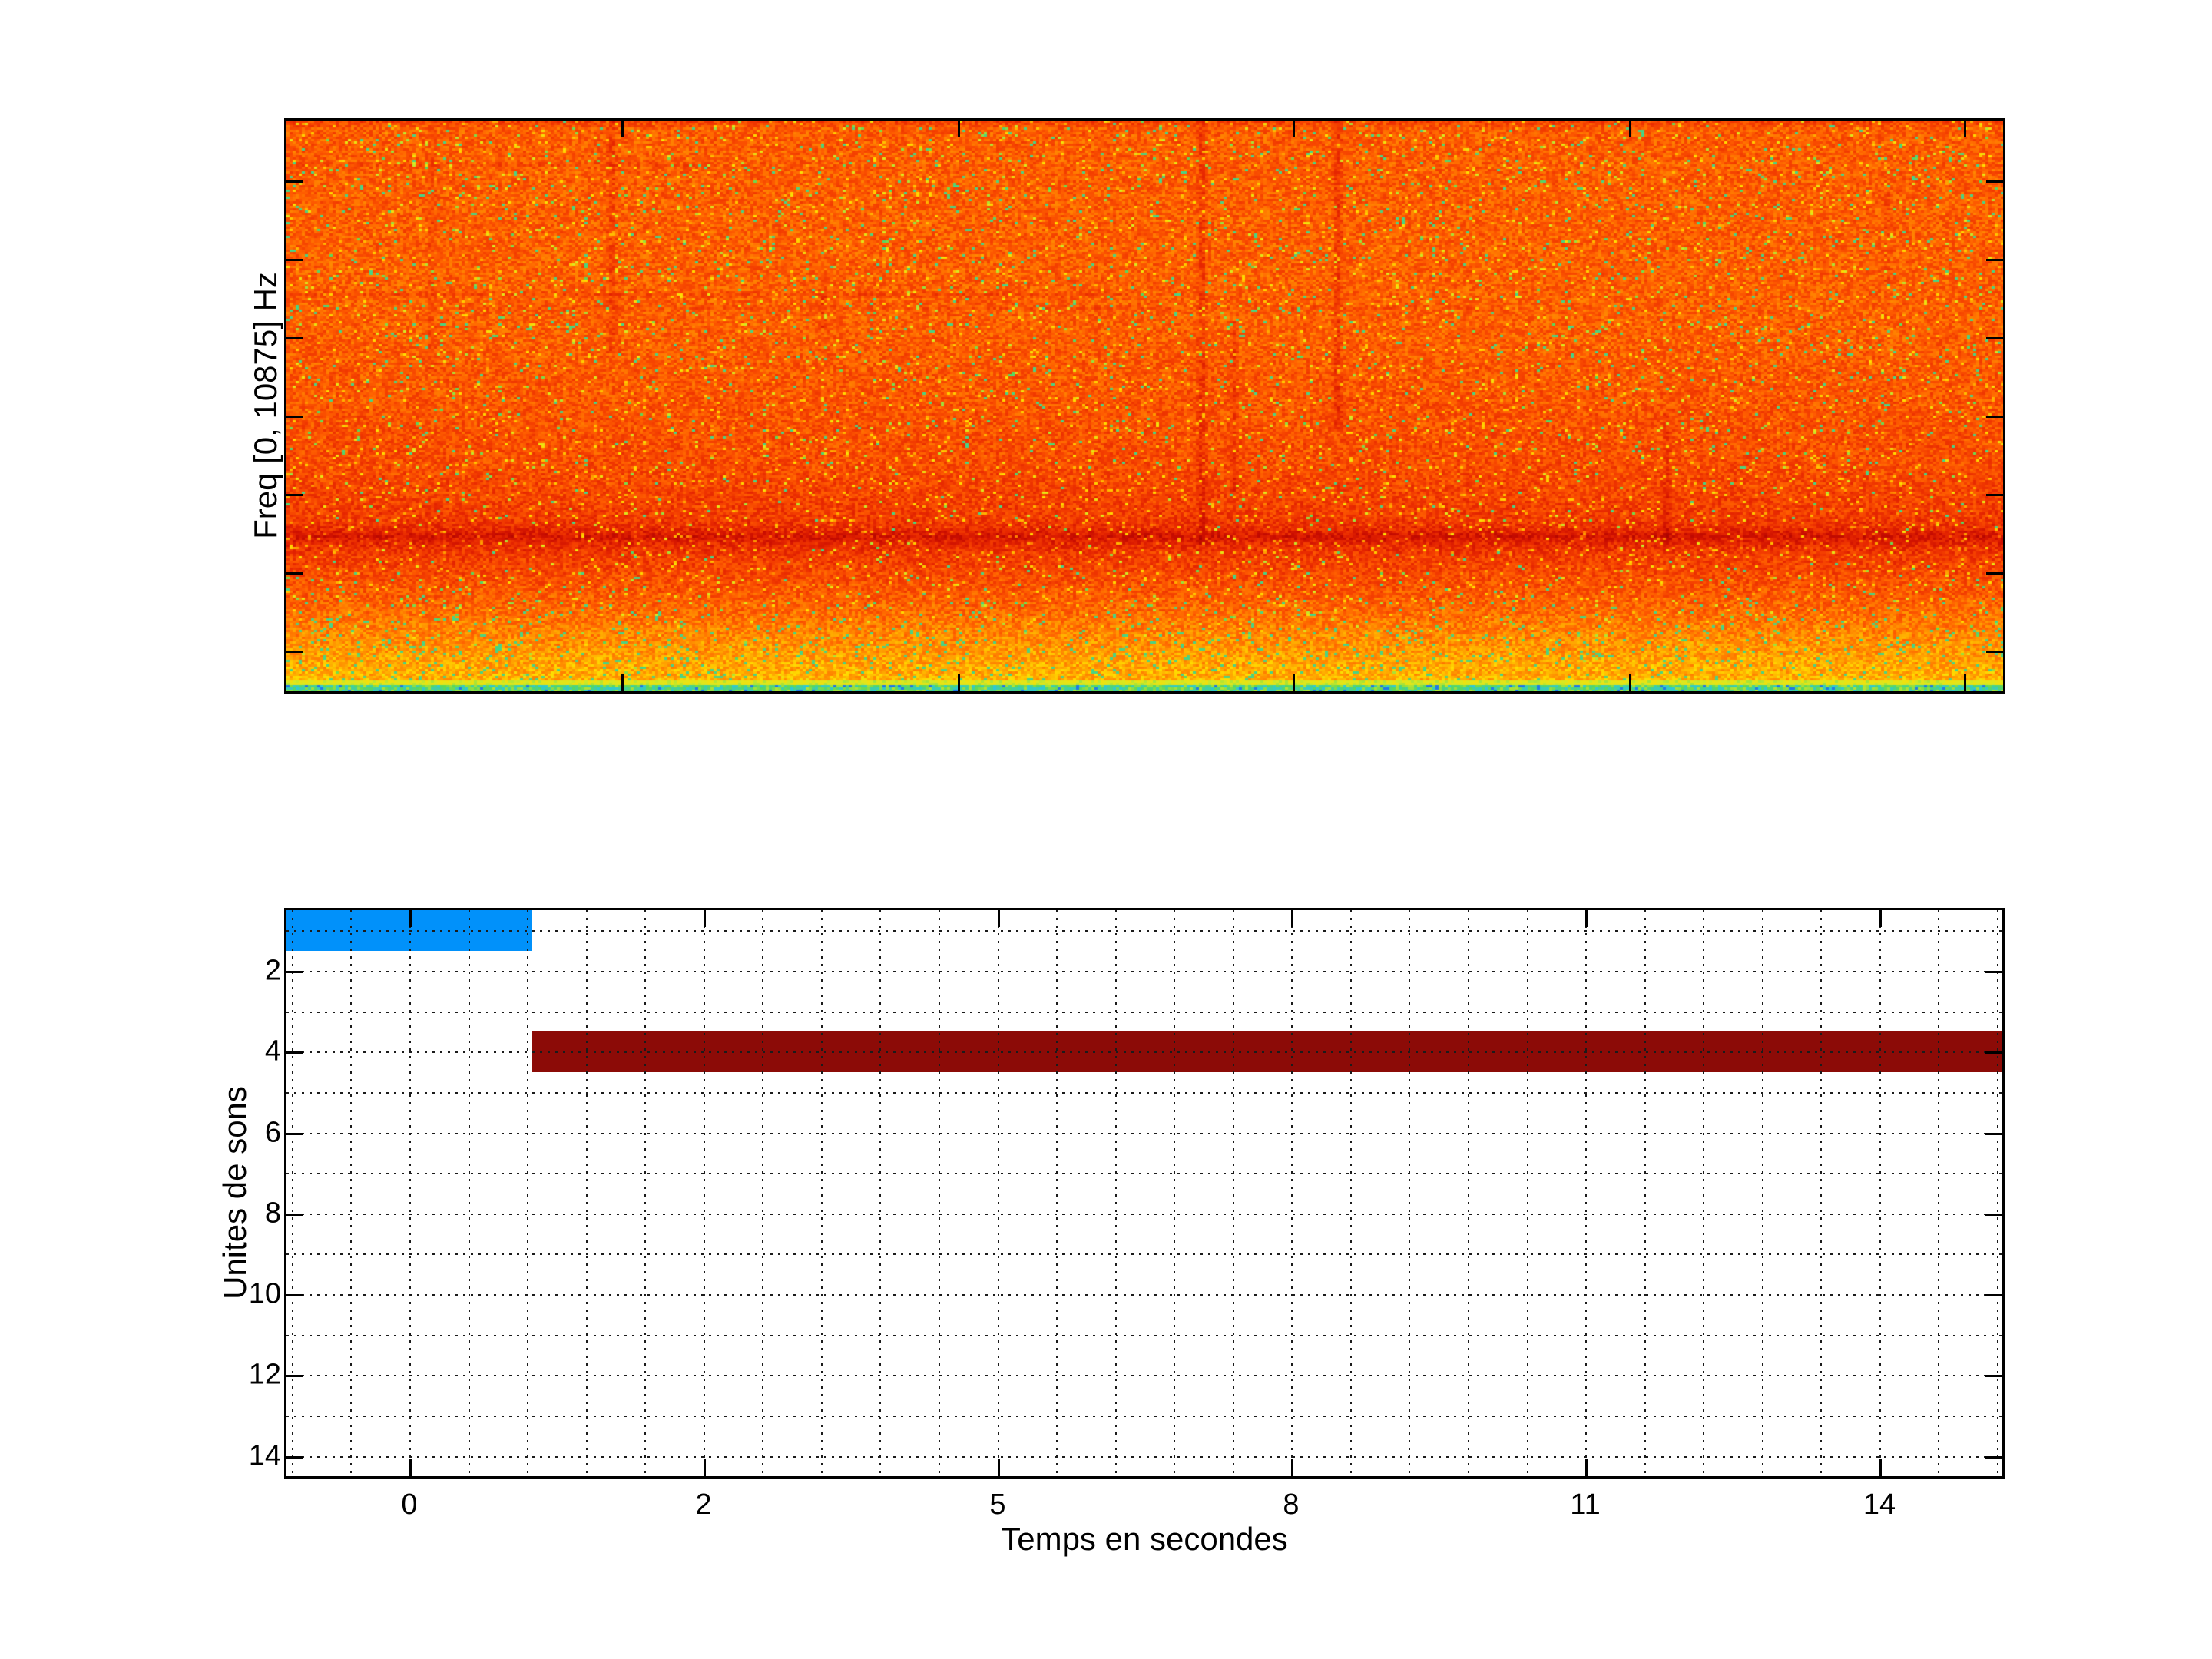  Describe the element at coordinates (264, 1293) in the screenshot. I see `y-tick-label-10: 10` at that location.